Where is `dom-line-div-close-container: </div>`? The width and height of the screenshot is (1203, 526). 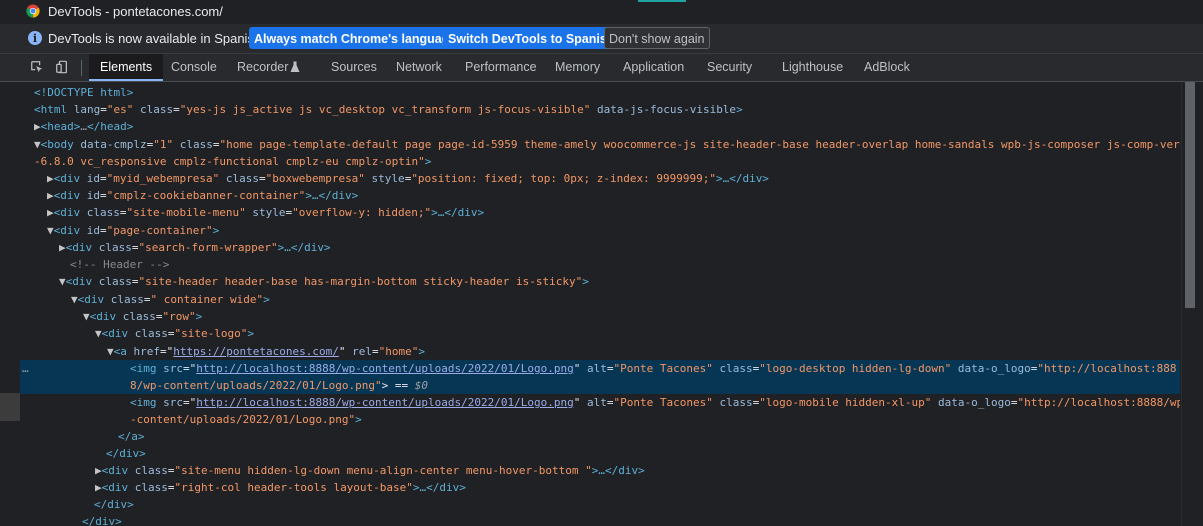
dom-line-div-close-container: </div> is located at coordinates (102, 519).